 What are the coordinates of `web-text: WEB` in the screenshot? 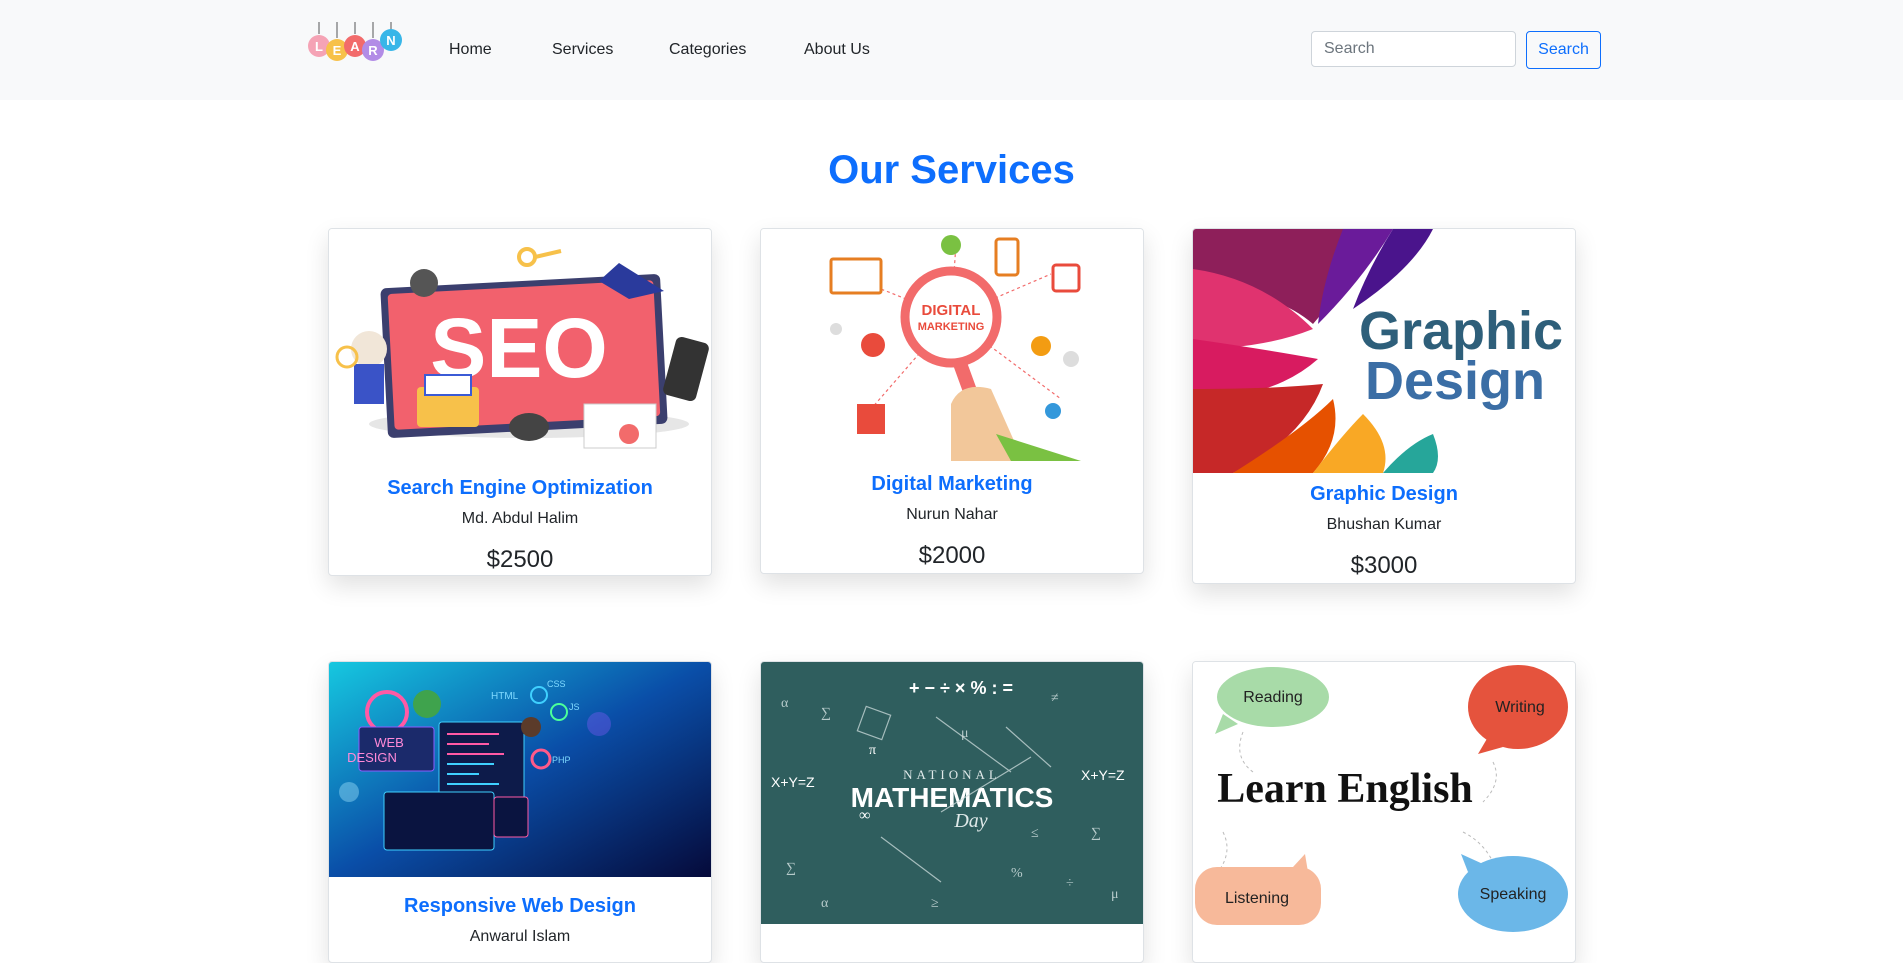 It's located at (389, 742).